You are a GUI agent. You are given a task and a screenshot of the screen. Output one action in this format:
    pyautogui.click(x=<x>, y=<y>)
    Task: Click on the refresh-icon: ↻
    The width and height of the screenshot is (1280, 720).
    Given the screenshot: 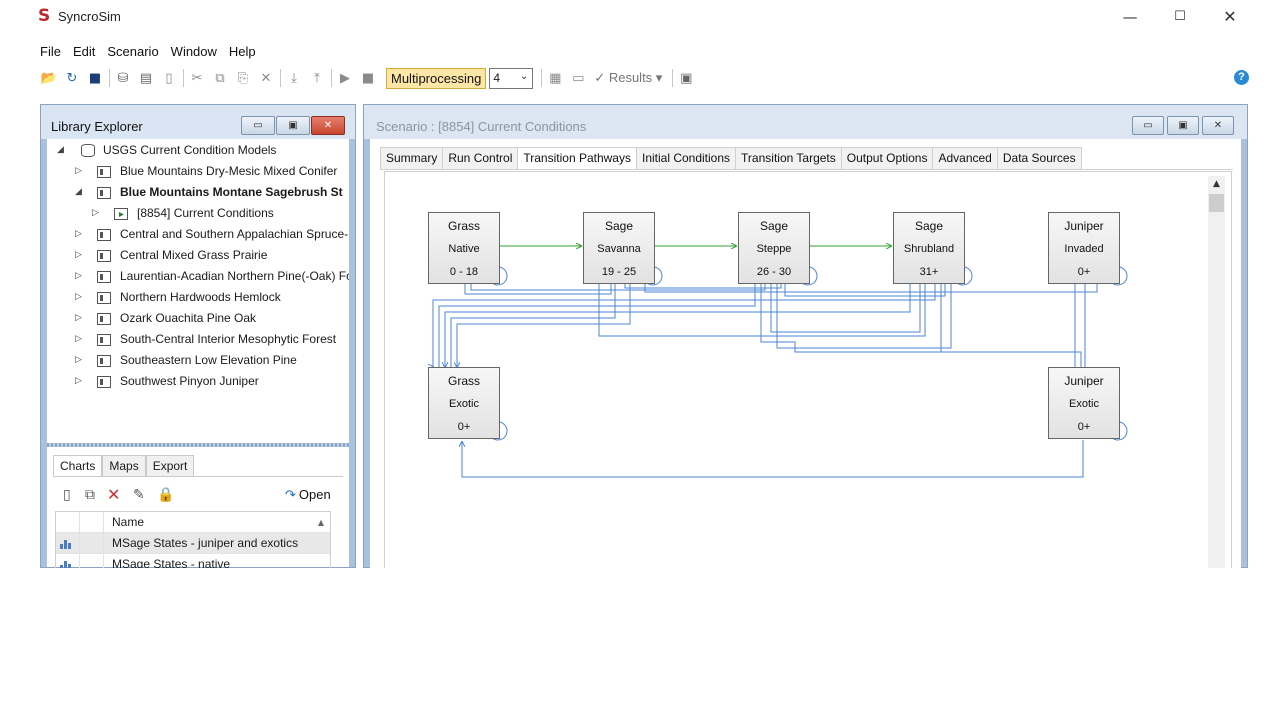 What is the action you would take?
    pyautogui.click(x=72, y=78)
    